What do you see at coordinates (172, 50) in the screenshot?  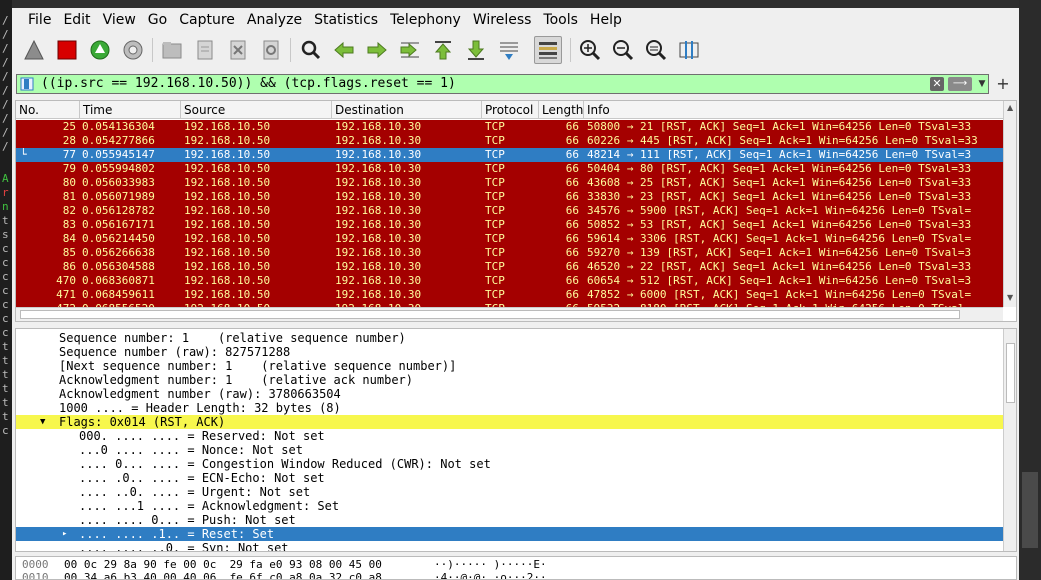 I see `open-file-icon` at bounding box center [172, 50].